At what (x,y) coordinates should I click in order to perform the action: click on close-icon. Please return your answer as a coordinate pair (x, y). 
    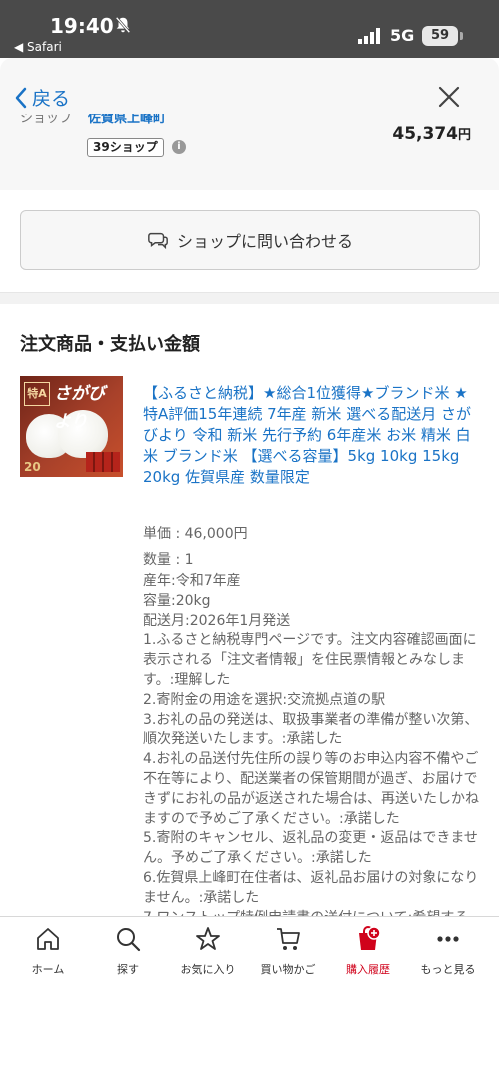
    Looking at the image, I should click on (449, 97).